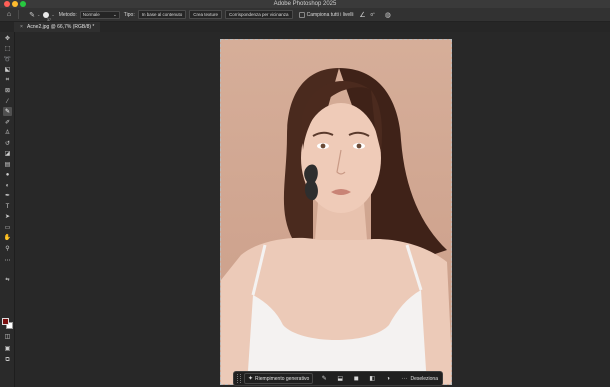 This screenshot has height=387, width=610. What do you see at coordinates (162, 14) in the screenshot?
I see `type-content-aware-button: In base al contenuto` at bounding box center [162, 14].